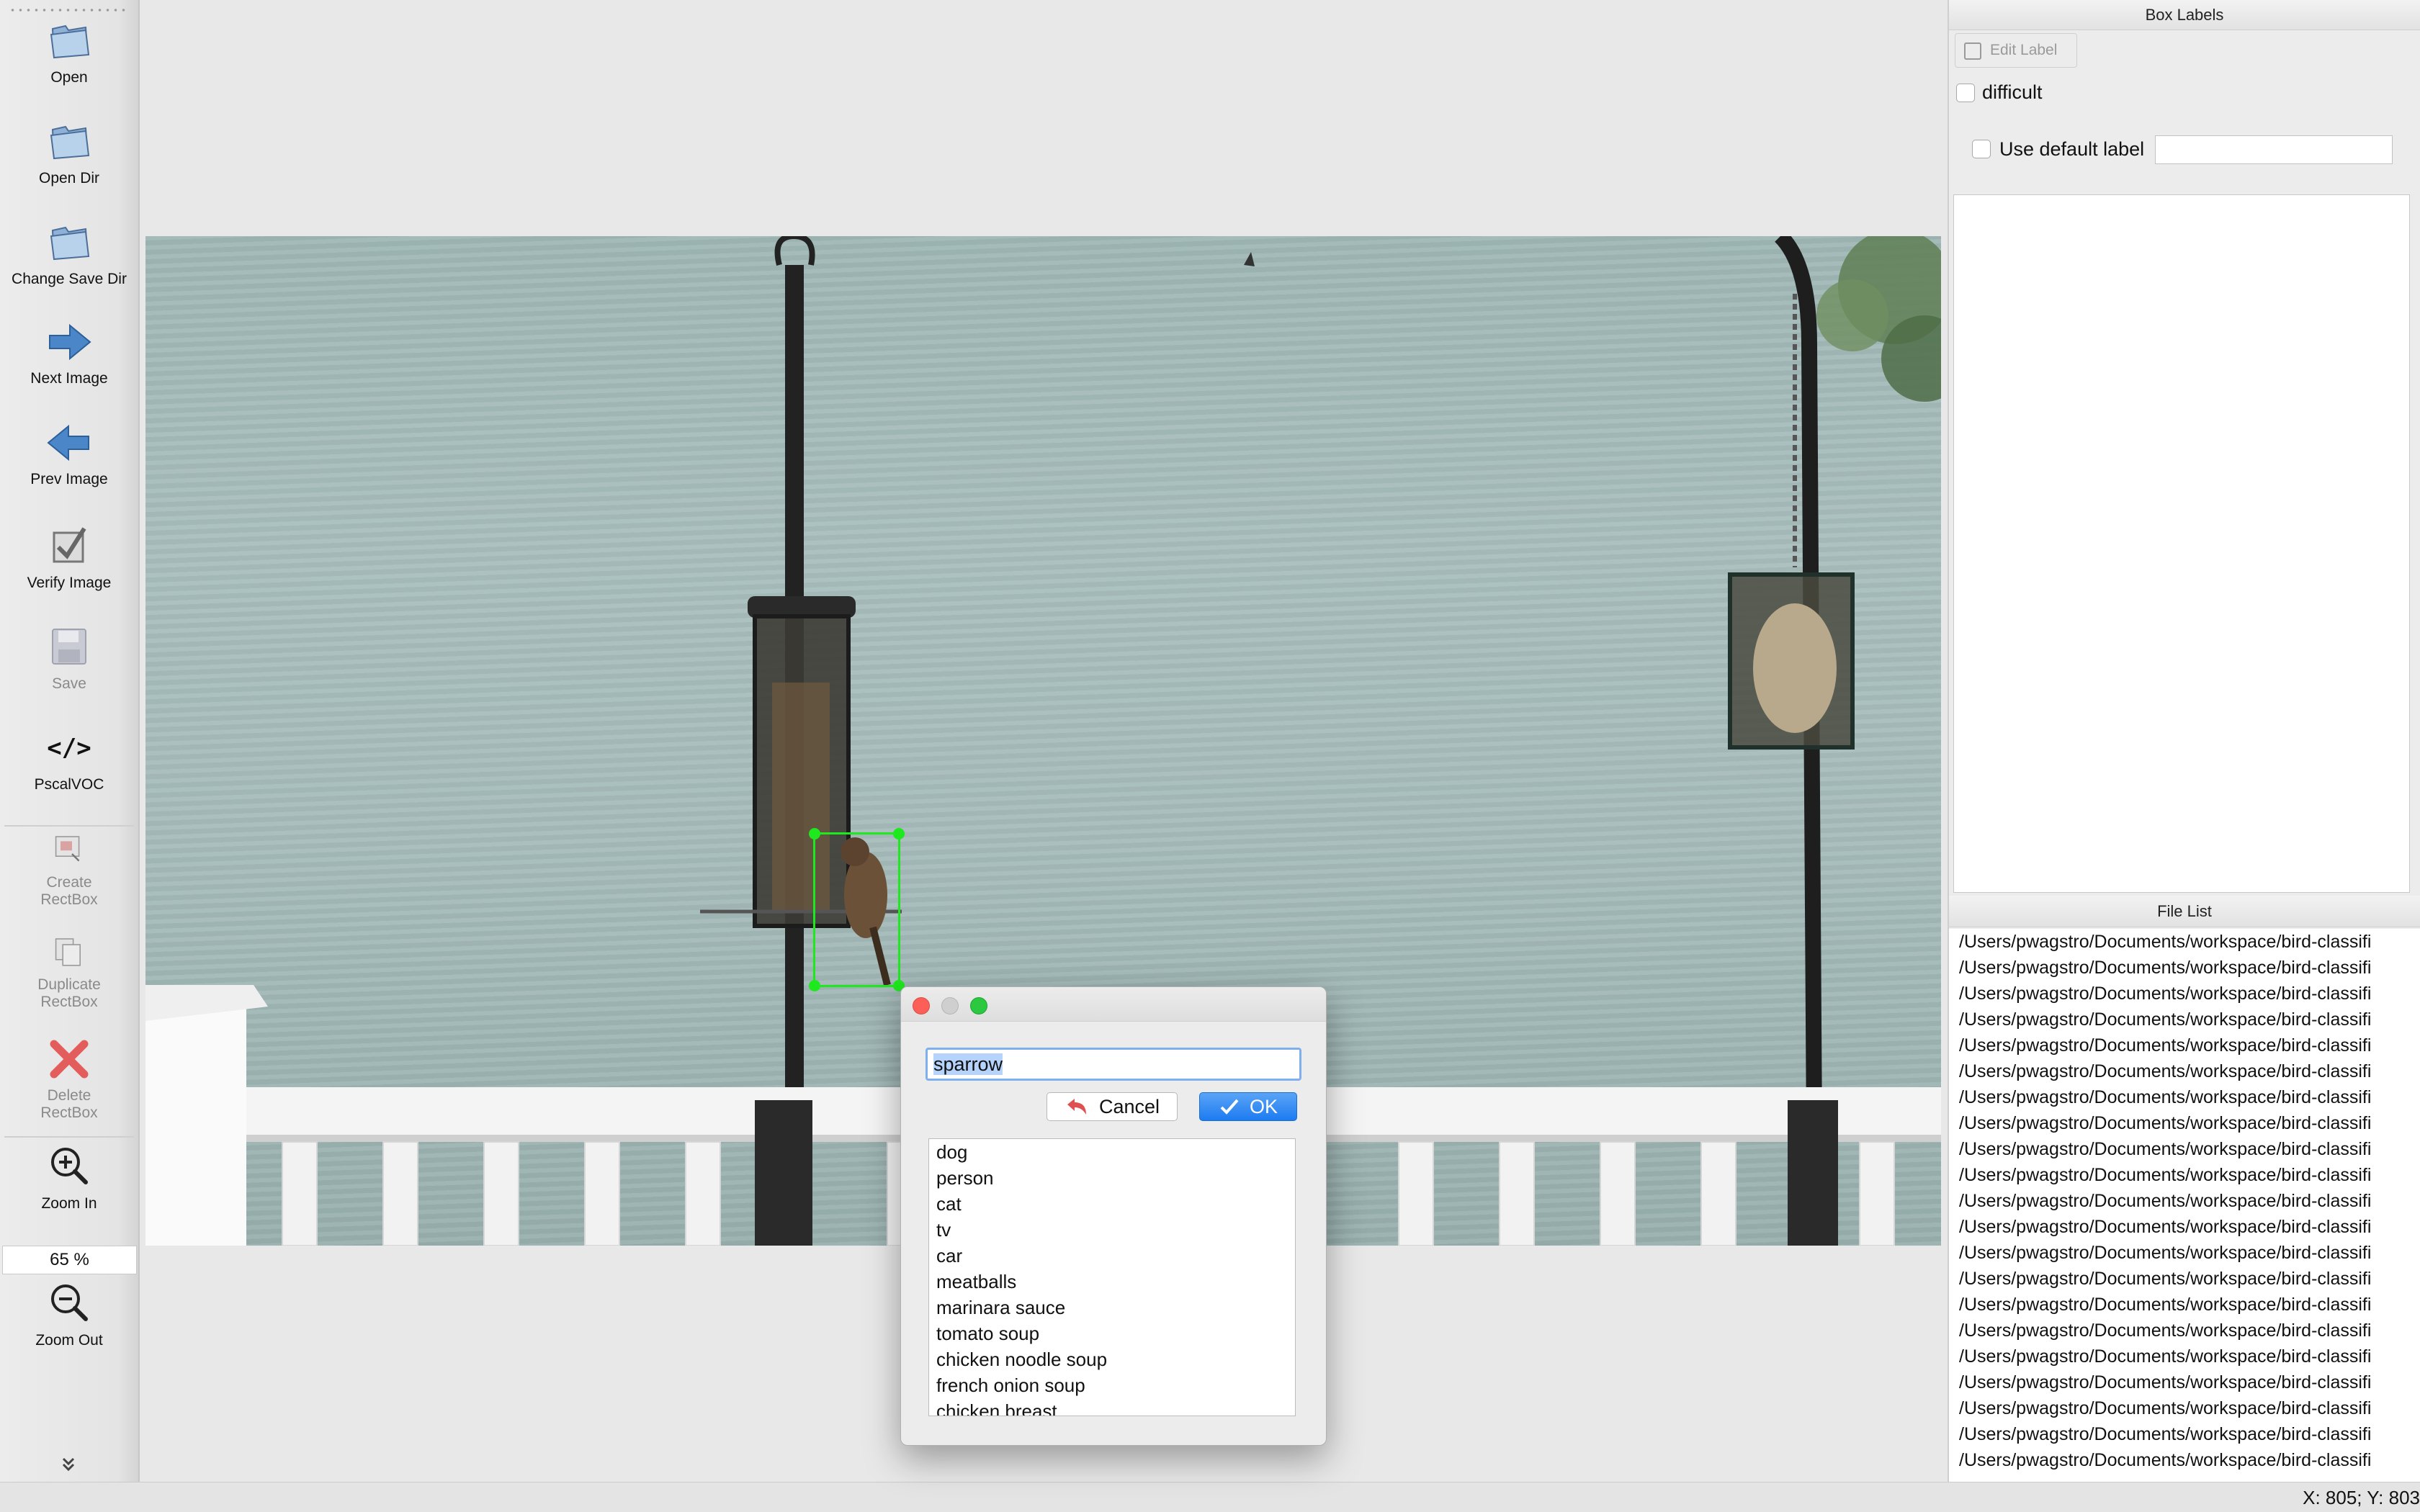 This screenshot has height=1512, width=2420. I want to click on next-image-button: Next Image, so click(69, 352).